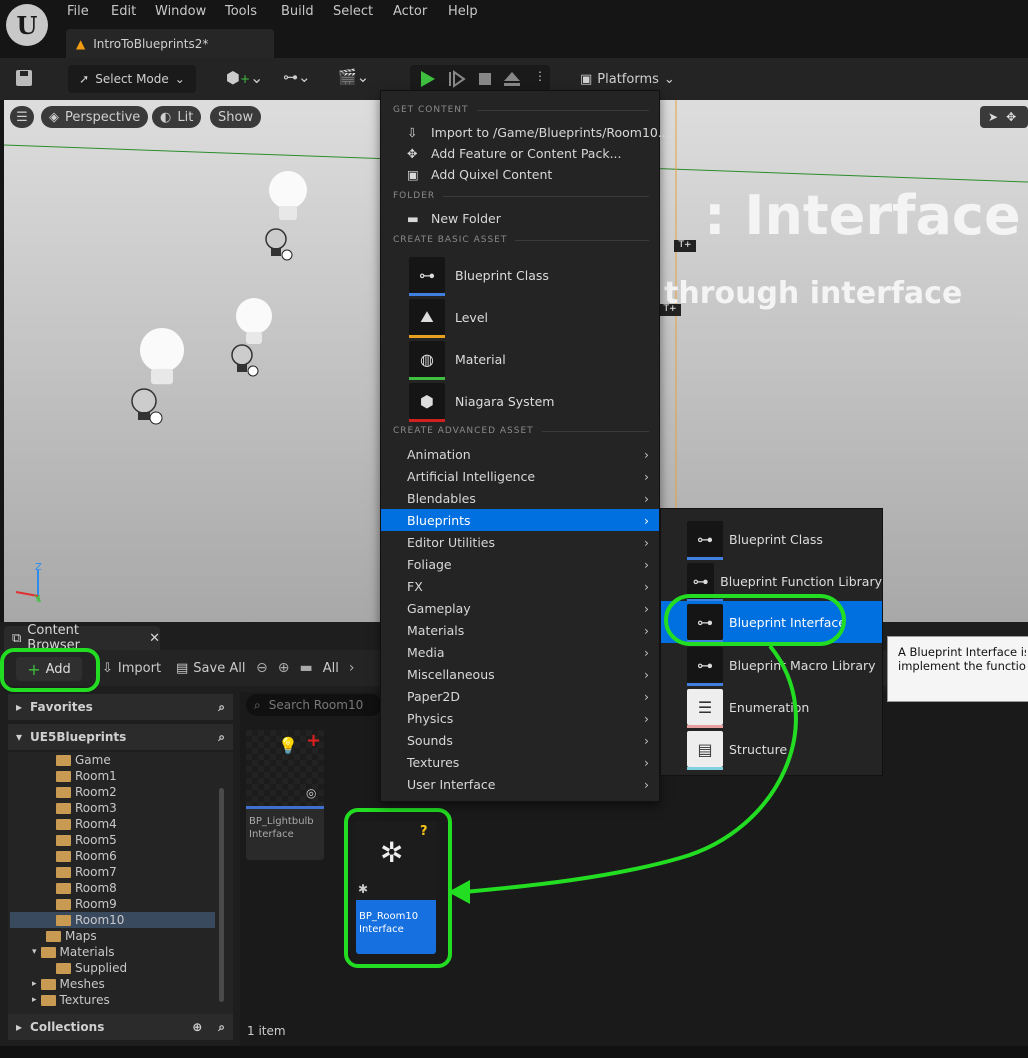 The height and width of the screenshot is (1058, 1028). Describe the element at coordinates (993, 117) in the screenshot. I see `select-arrow-icon: ➤` at that location.